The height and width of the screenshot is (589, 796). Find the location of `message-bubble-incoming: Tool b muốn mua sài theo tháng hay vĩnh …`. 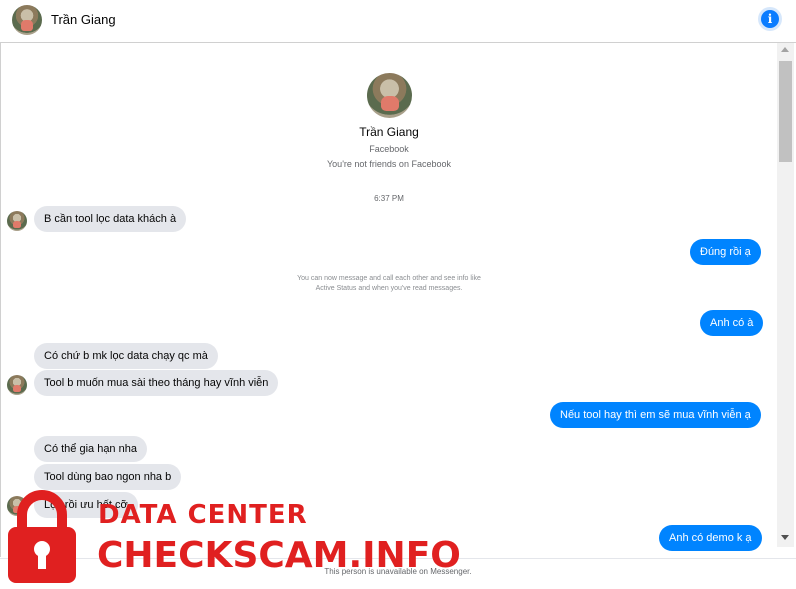

message-bubble-incoming: Tool b muốn mua sài theo tháng hay vĩnh … is located at coordinates (156, 383).